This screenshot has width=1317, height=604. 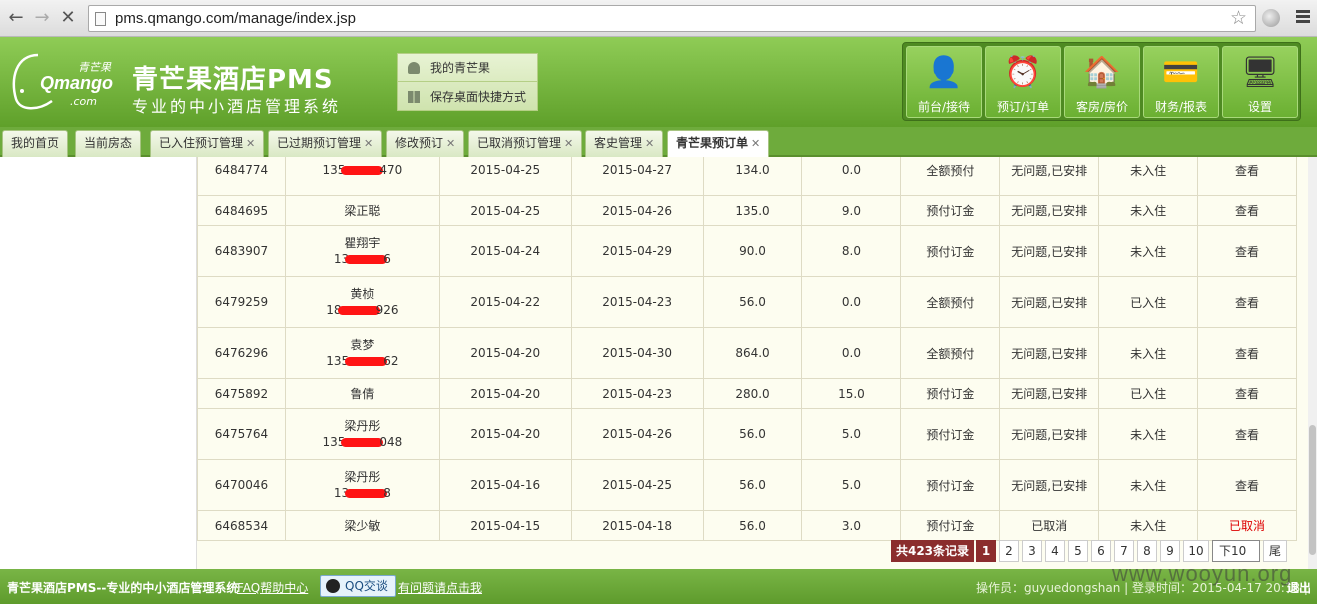 I want to click on guest-cell: 鲁倩, so click(x=362, y=393).